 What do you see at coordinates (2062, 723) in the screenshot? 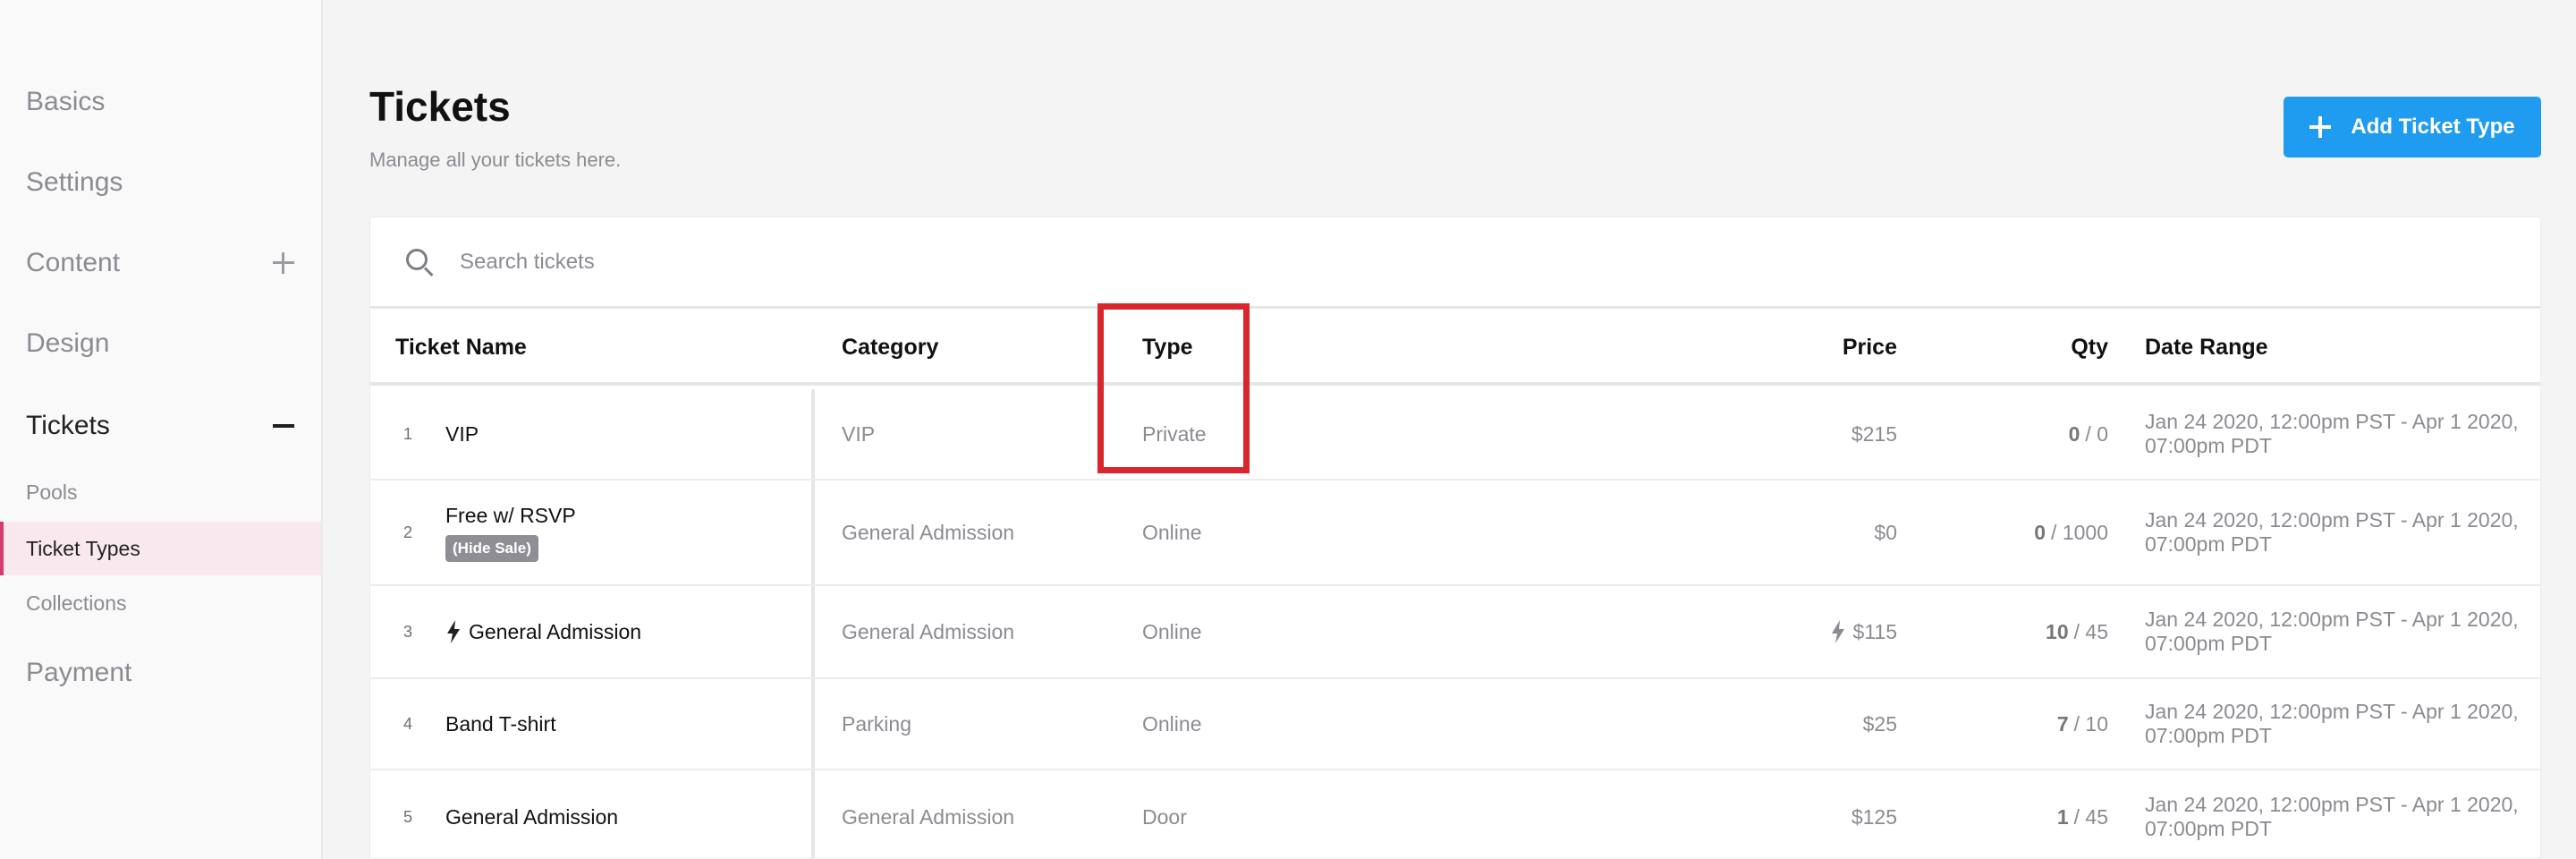
I see `qty-sold: 7` at bounding box center [2062, 723].